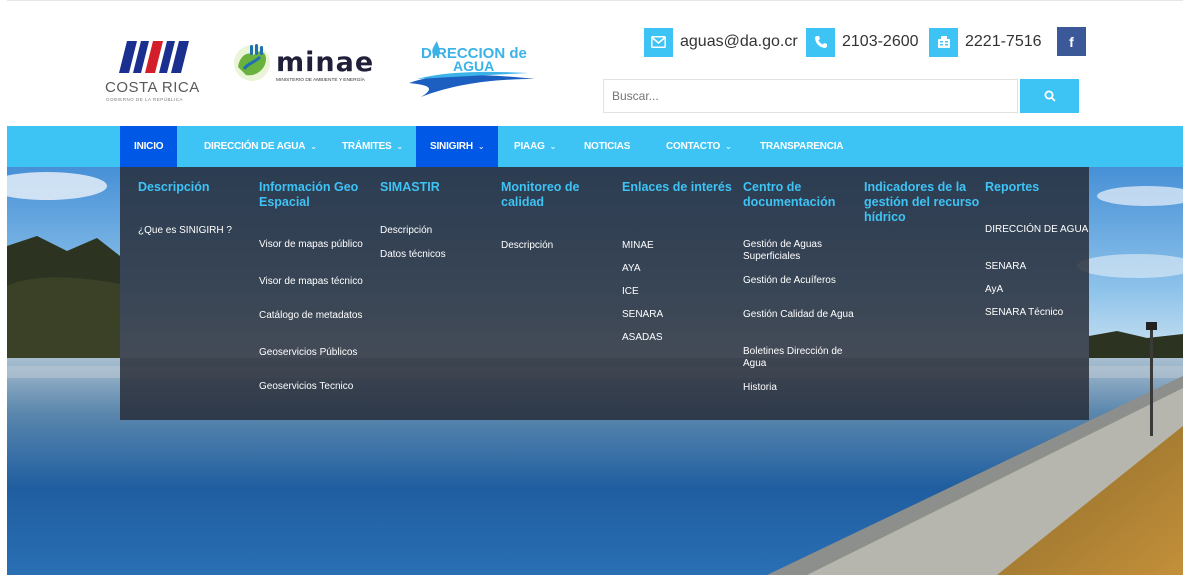 Image resolution: width=1183 pixels, height=575 pixels. I want to click on menu-column-heading: Centro de documentación, so click(802, 195).